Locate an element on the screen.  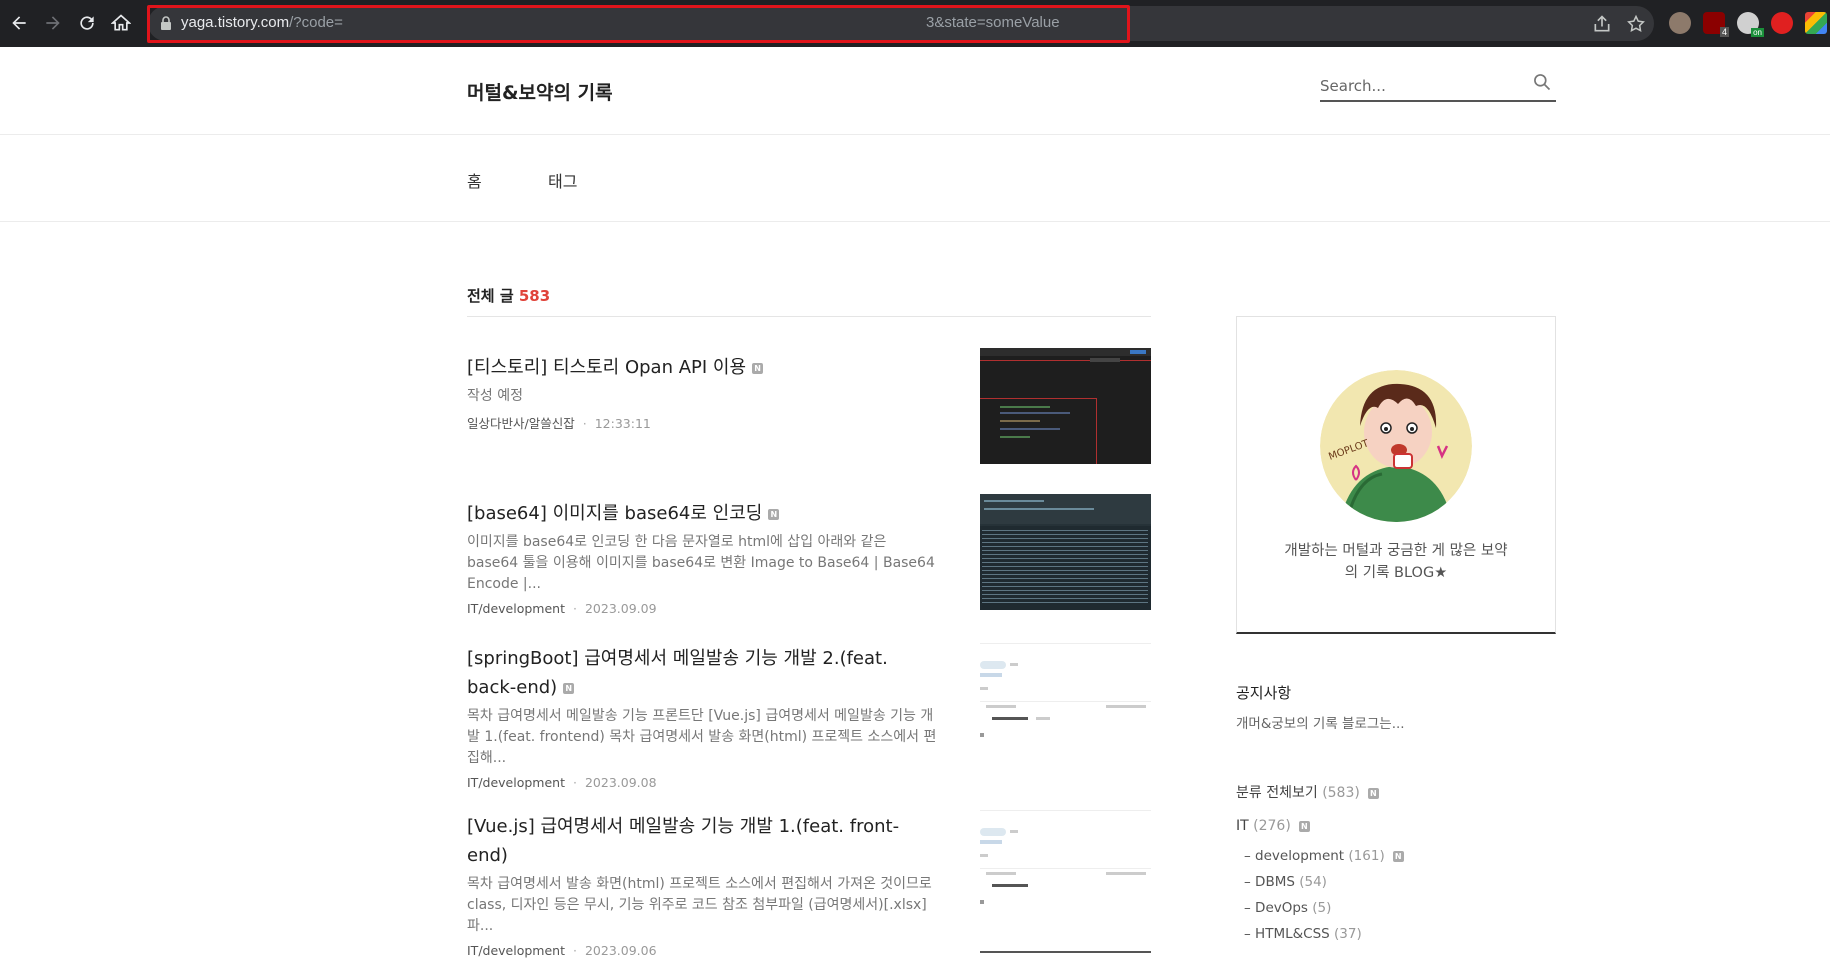
menu-divider is located at coordinates (915, 221).